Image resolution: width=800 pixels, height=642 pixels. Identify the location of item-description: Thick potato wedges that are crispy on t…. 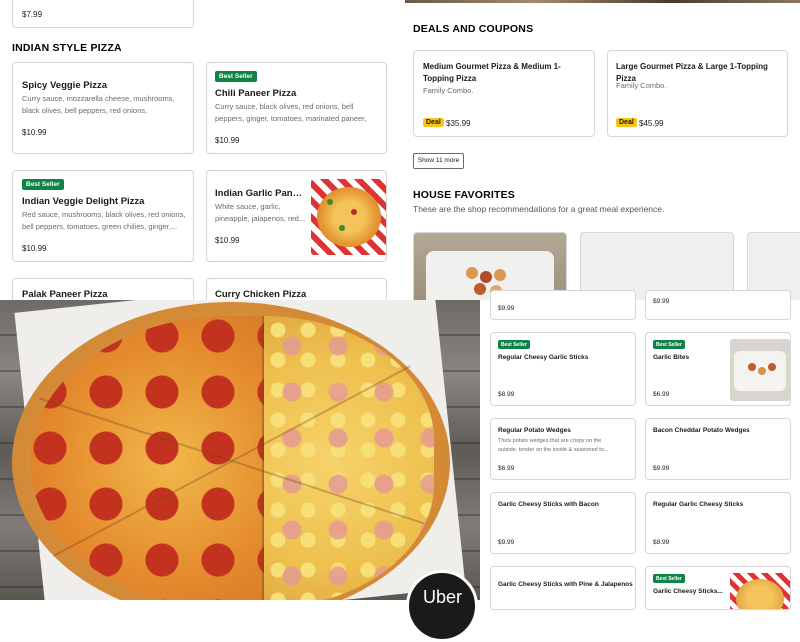
(553, 445).